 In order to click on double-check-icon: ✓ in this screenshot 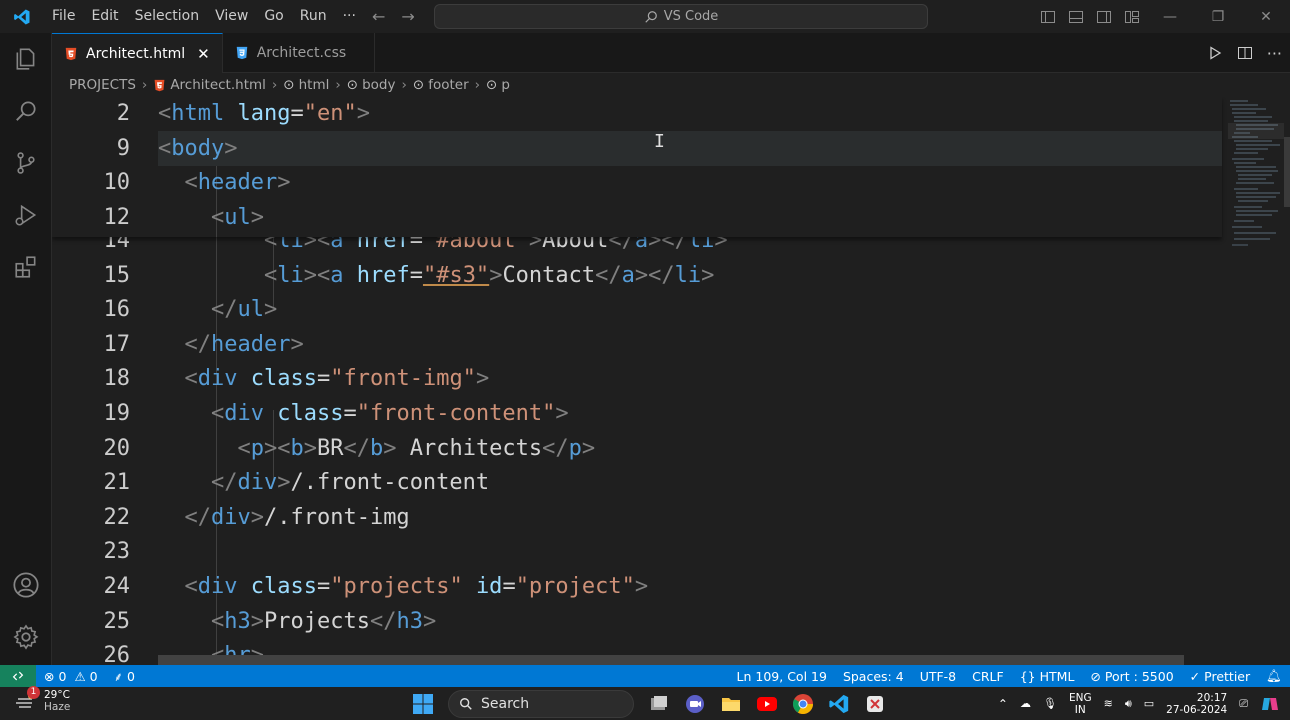, I will do `click(1195, 676)`.